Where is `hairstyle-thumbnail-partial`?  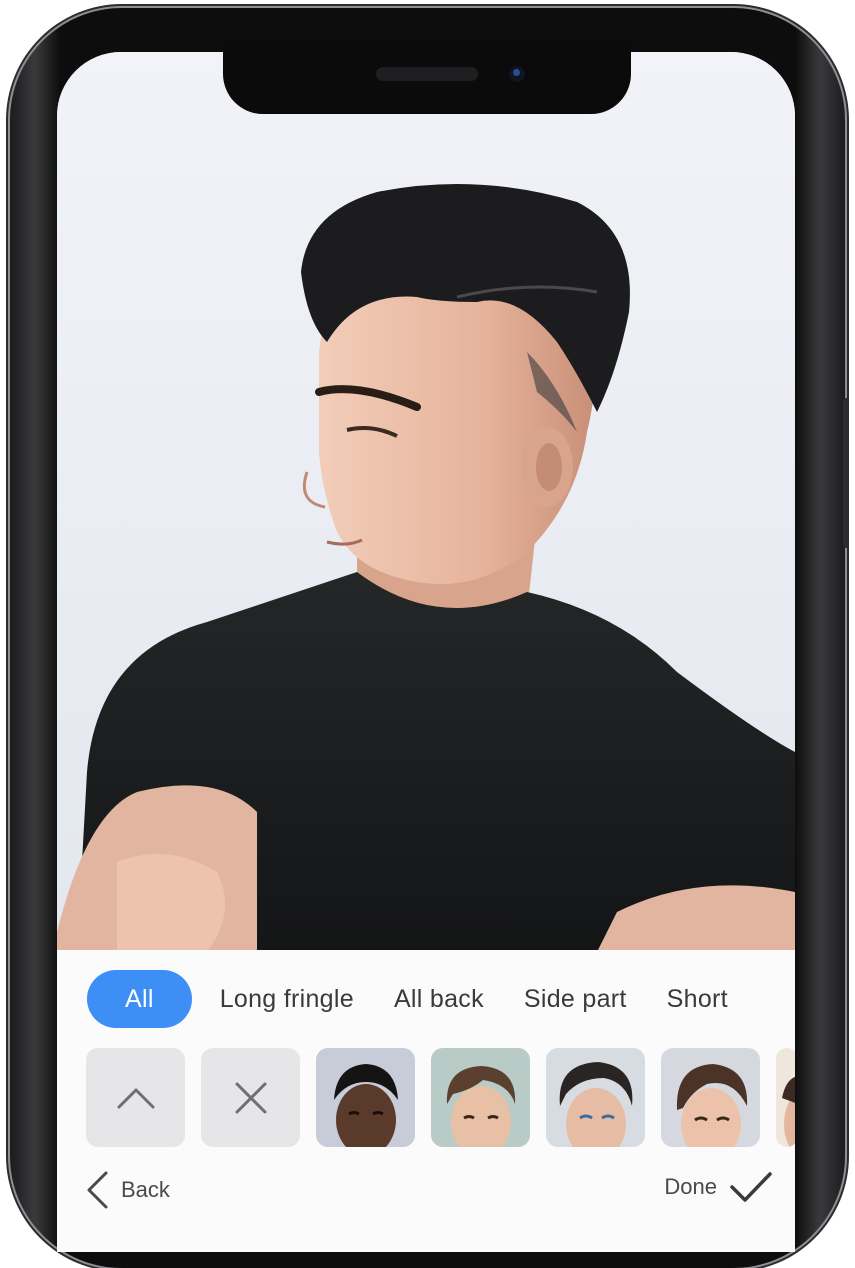 hairstyle-thumbnail-partial is located at coordinates (785, 1097).